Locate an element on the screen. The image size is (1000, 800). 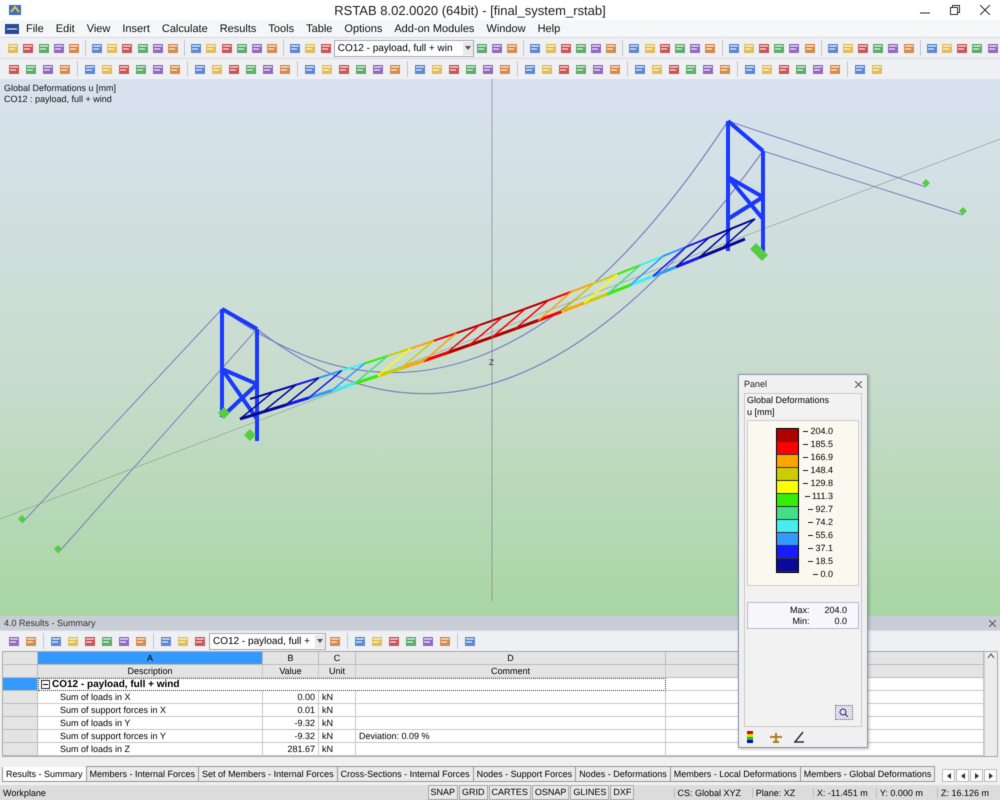
menu-item: View is located at coordinates (98, 28).